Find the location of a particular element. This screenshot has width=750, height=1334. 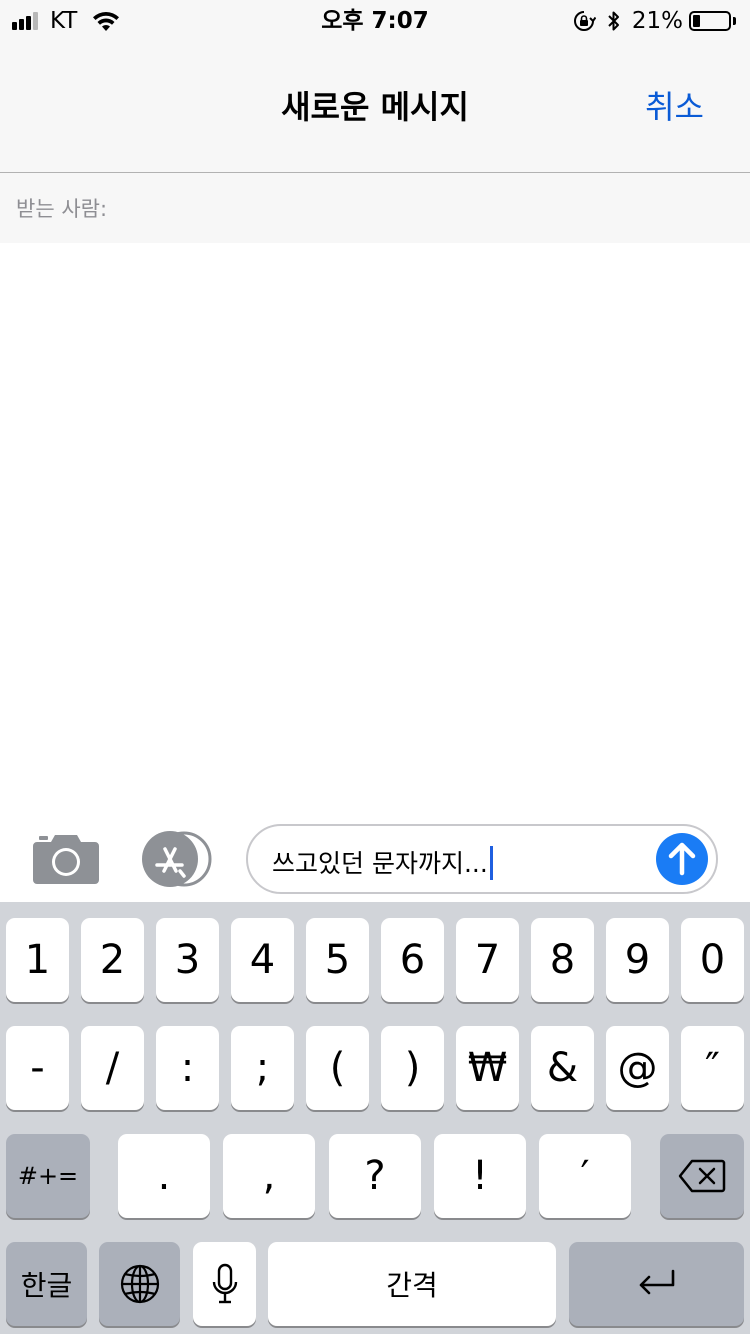

bluetooth-icon is located at coordinates (613, 21).